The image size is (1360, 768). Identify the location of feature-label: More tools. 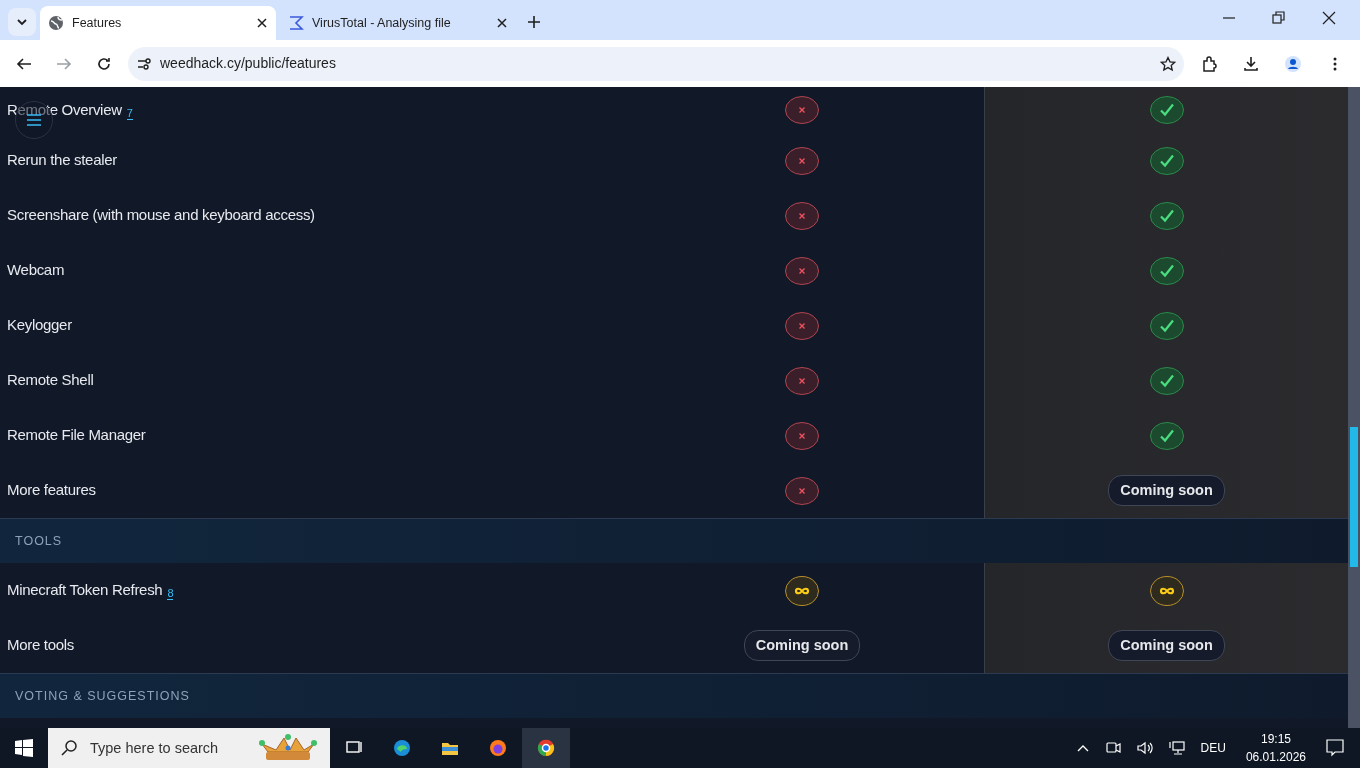
(41, 645).